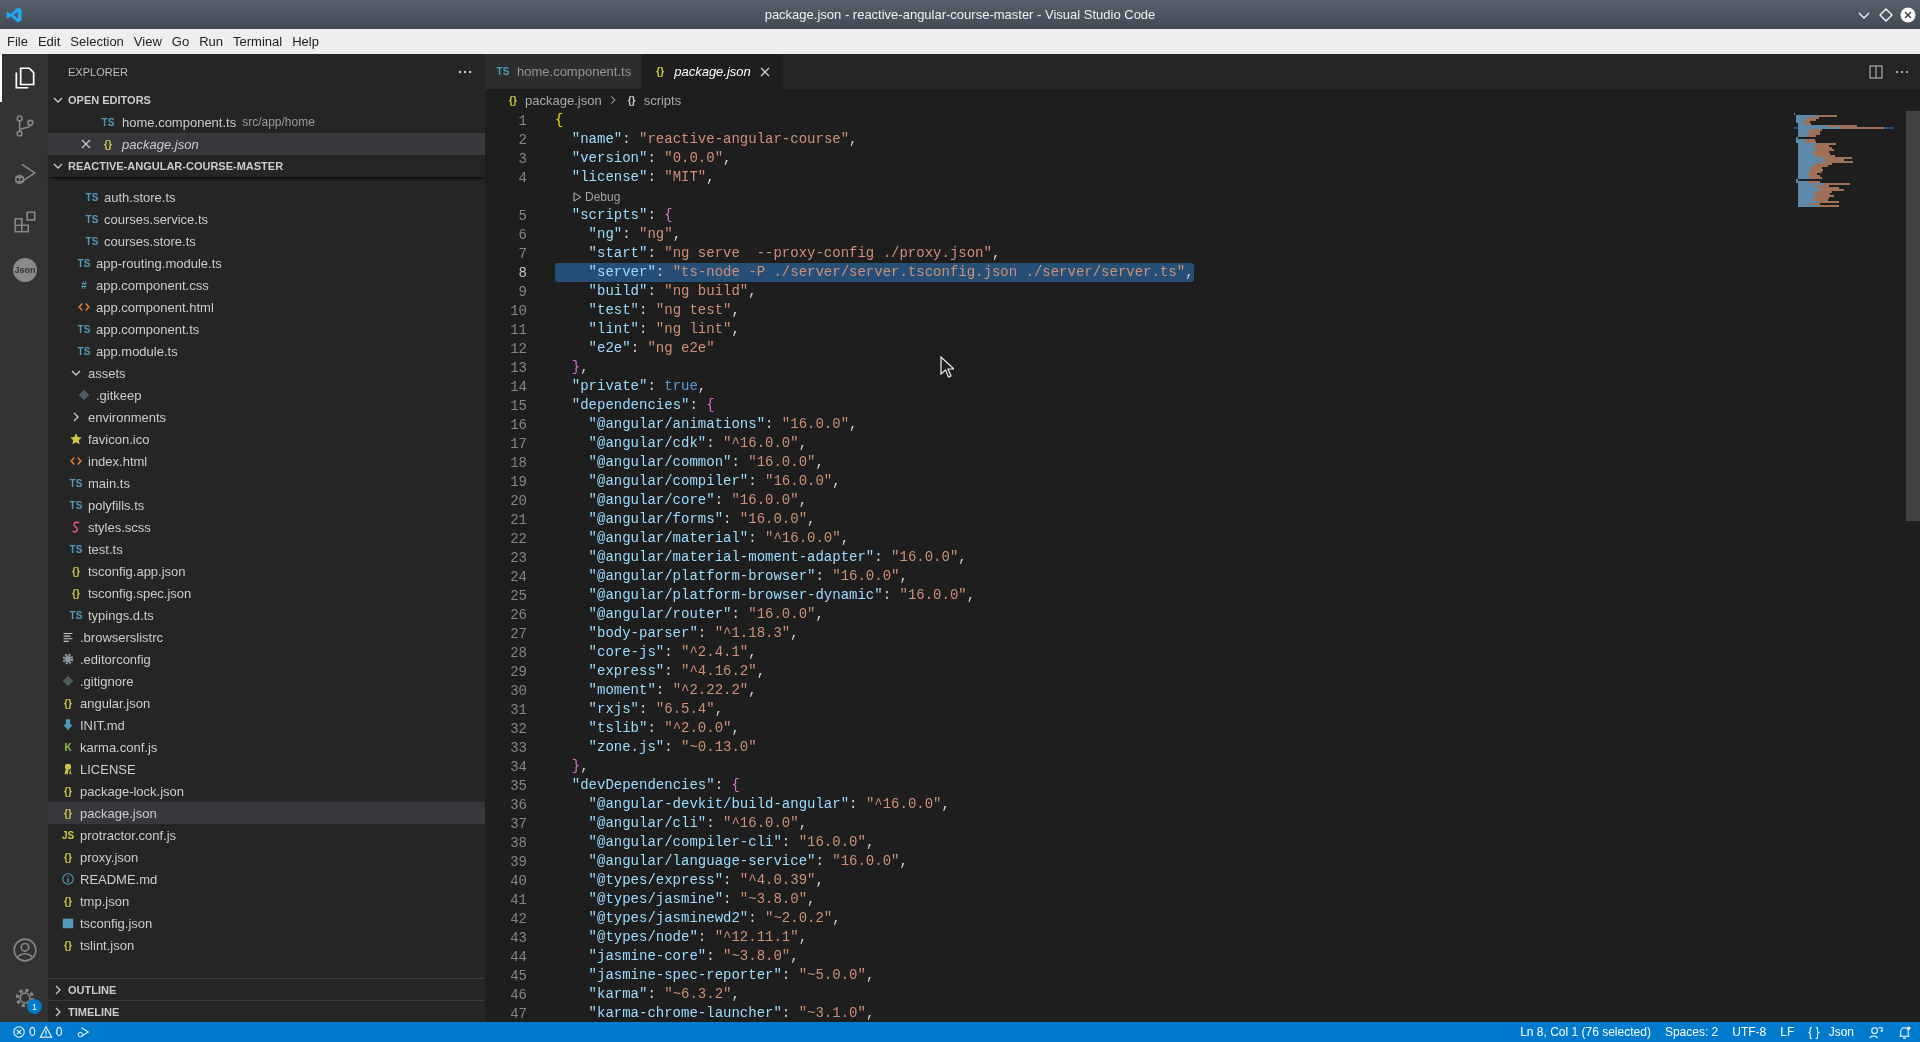 This screenshot has height=1042, width=1920. I want to click on tree-item: INIT.md, so click(266, 725).